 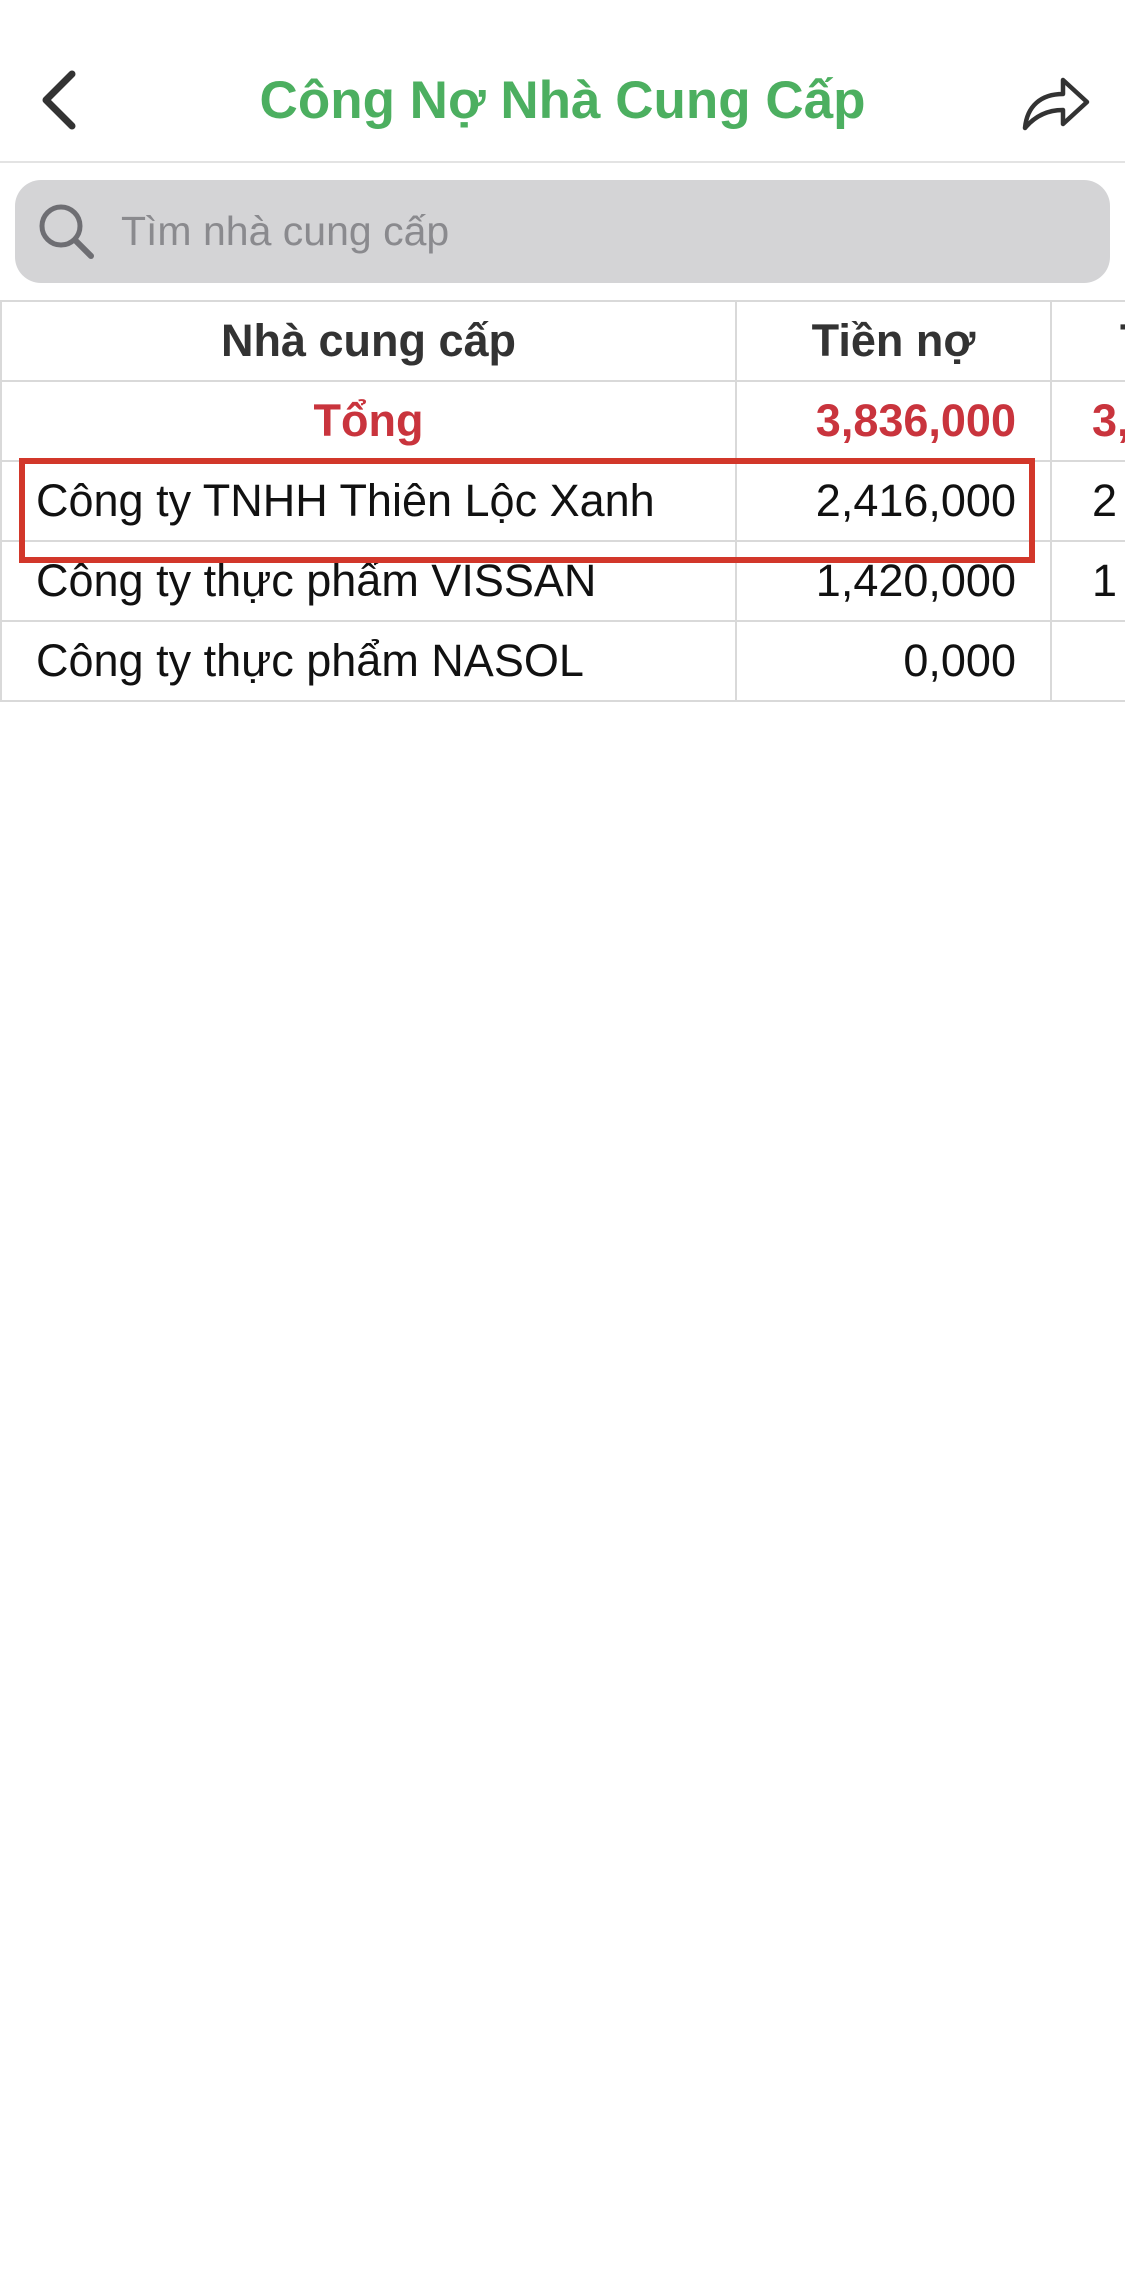 I want to click on supplier-debt: 2,416,000, so click(x=893, y=501).